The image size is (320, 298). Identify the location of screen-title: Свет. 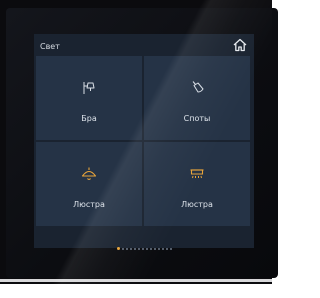
(50, 46).